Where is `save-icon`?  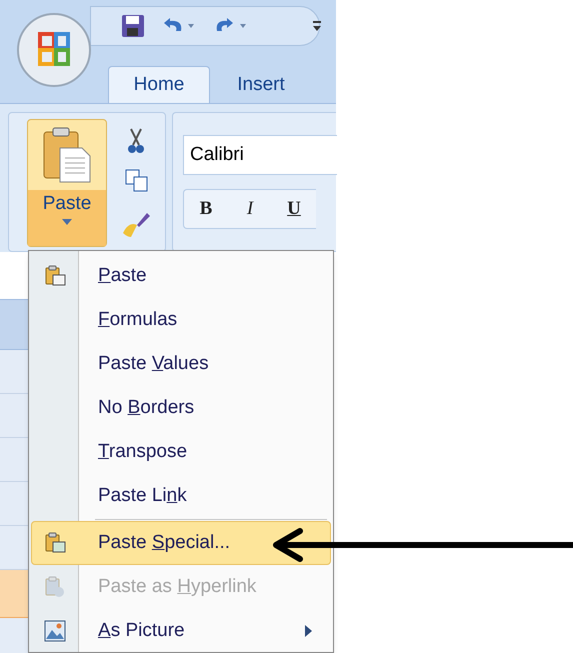
save-icon is located at coordinates (133, 26).